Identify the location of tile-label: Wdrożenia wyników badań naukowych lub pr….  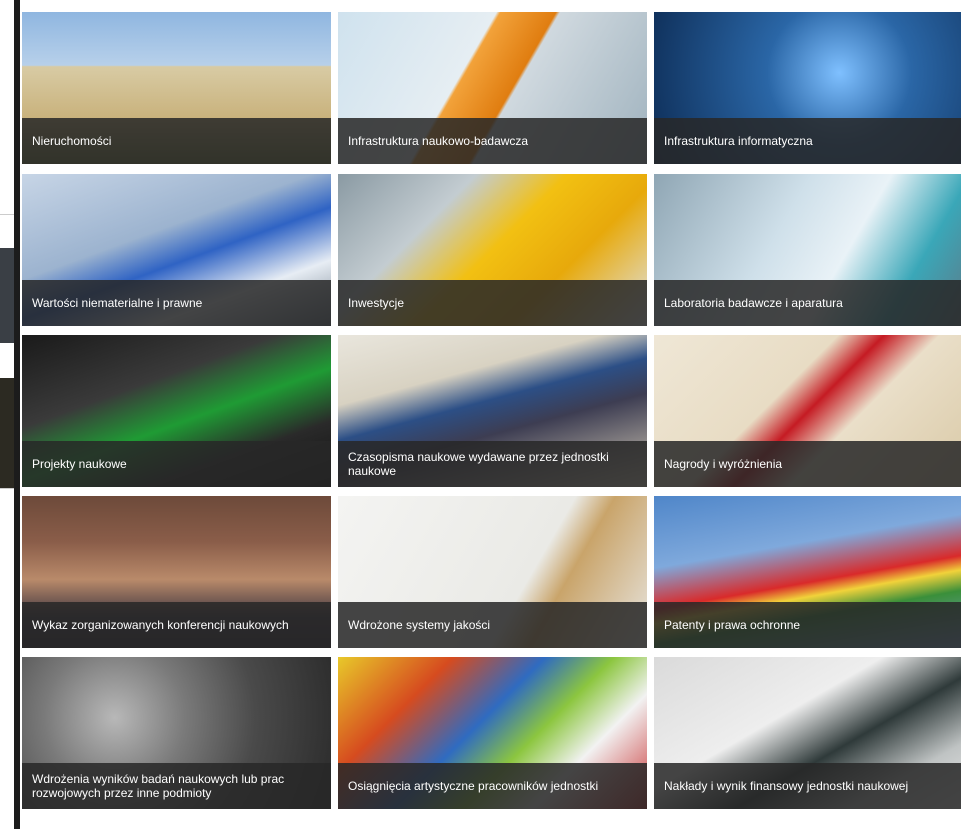
(158, 786).